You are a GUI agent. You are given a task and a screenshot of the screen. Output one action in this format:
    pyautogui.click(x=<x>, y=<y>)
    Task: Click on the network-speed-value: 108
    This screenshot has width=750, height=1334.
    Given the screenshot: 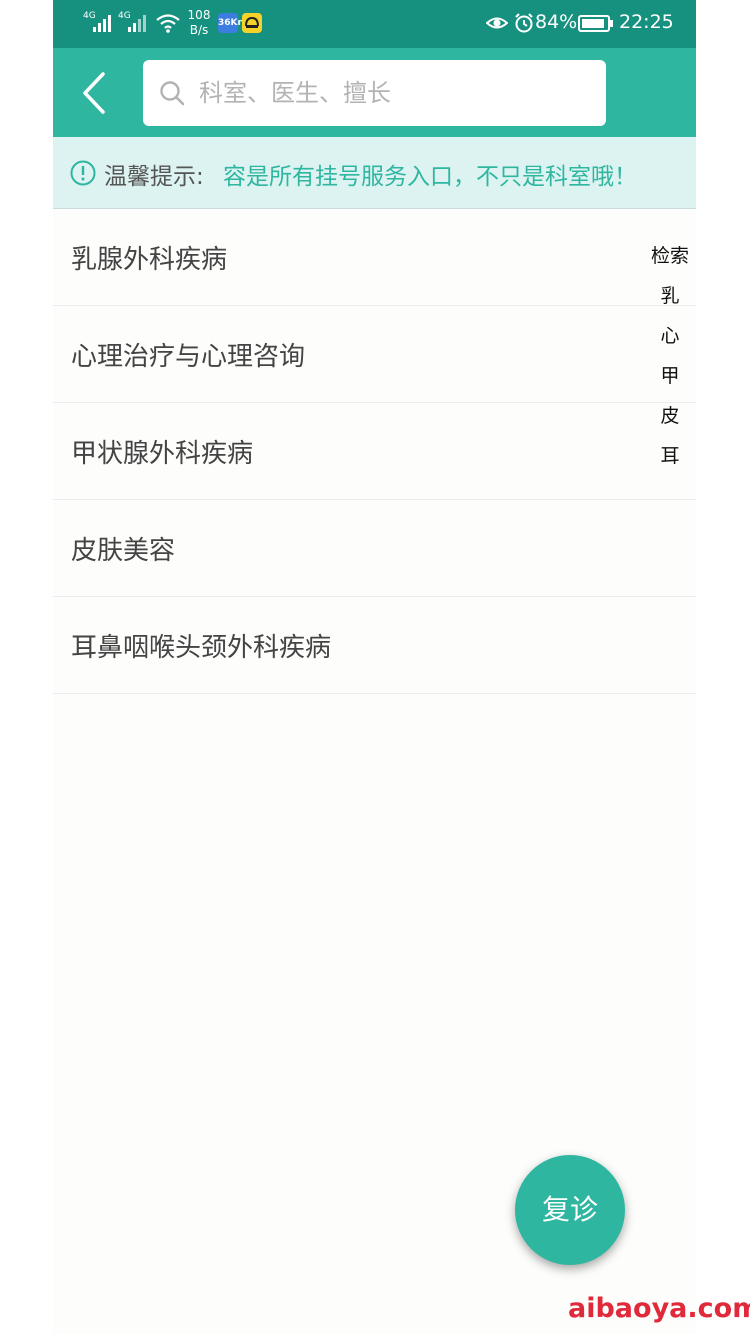 What is the action you would take?
    pyautogui.click(x=199, y=15)
    